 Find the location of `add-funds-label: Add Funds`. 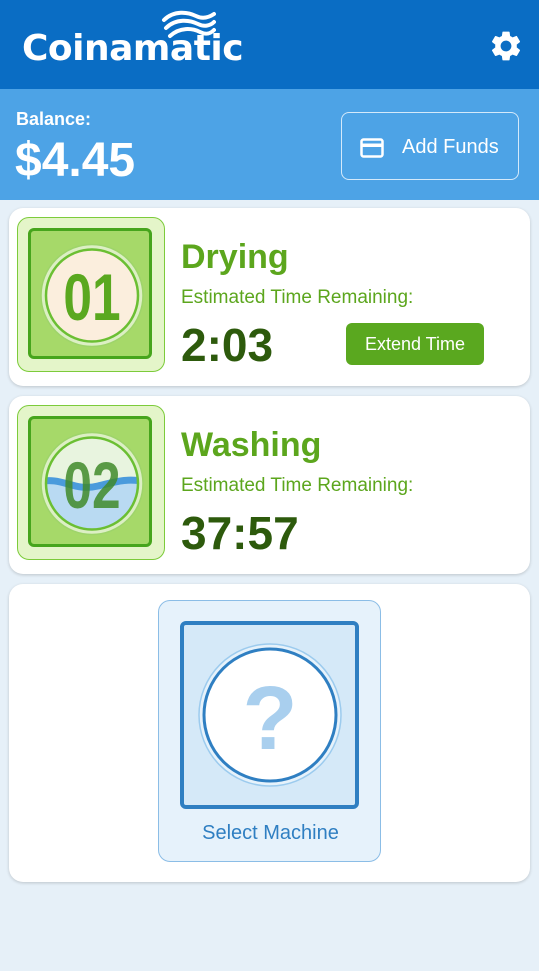

add-funds-label: Add Funds is located at coordinates (450, 147).